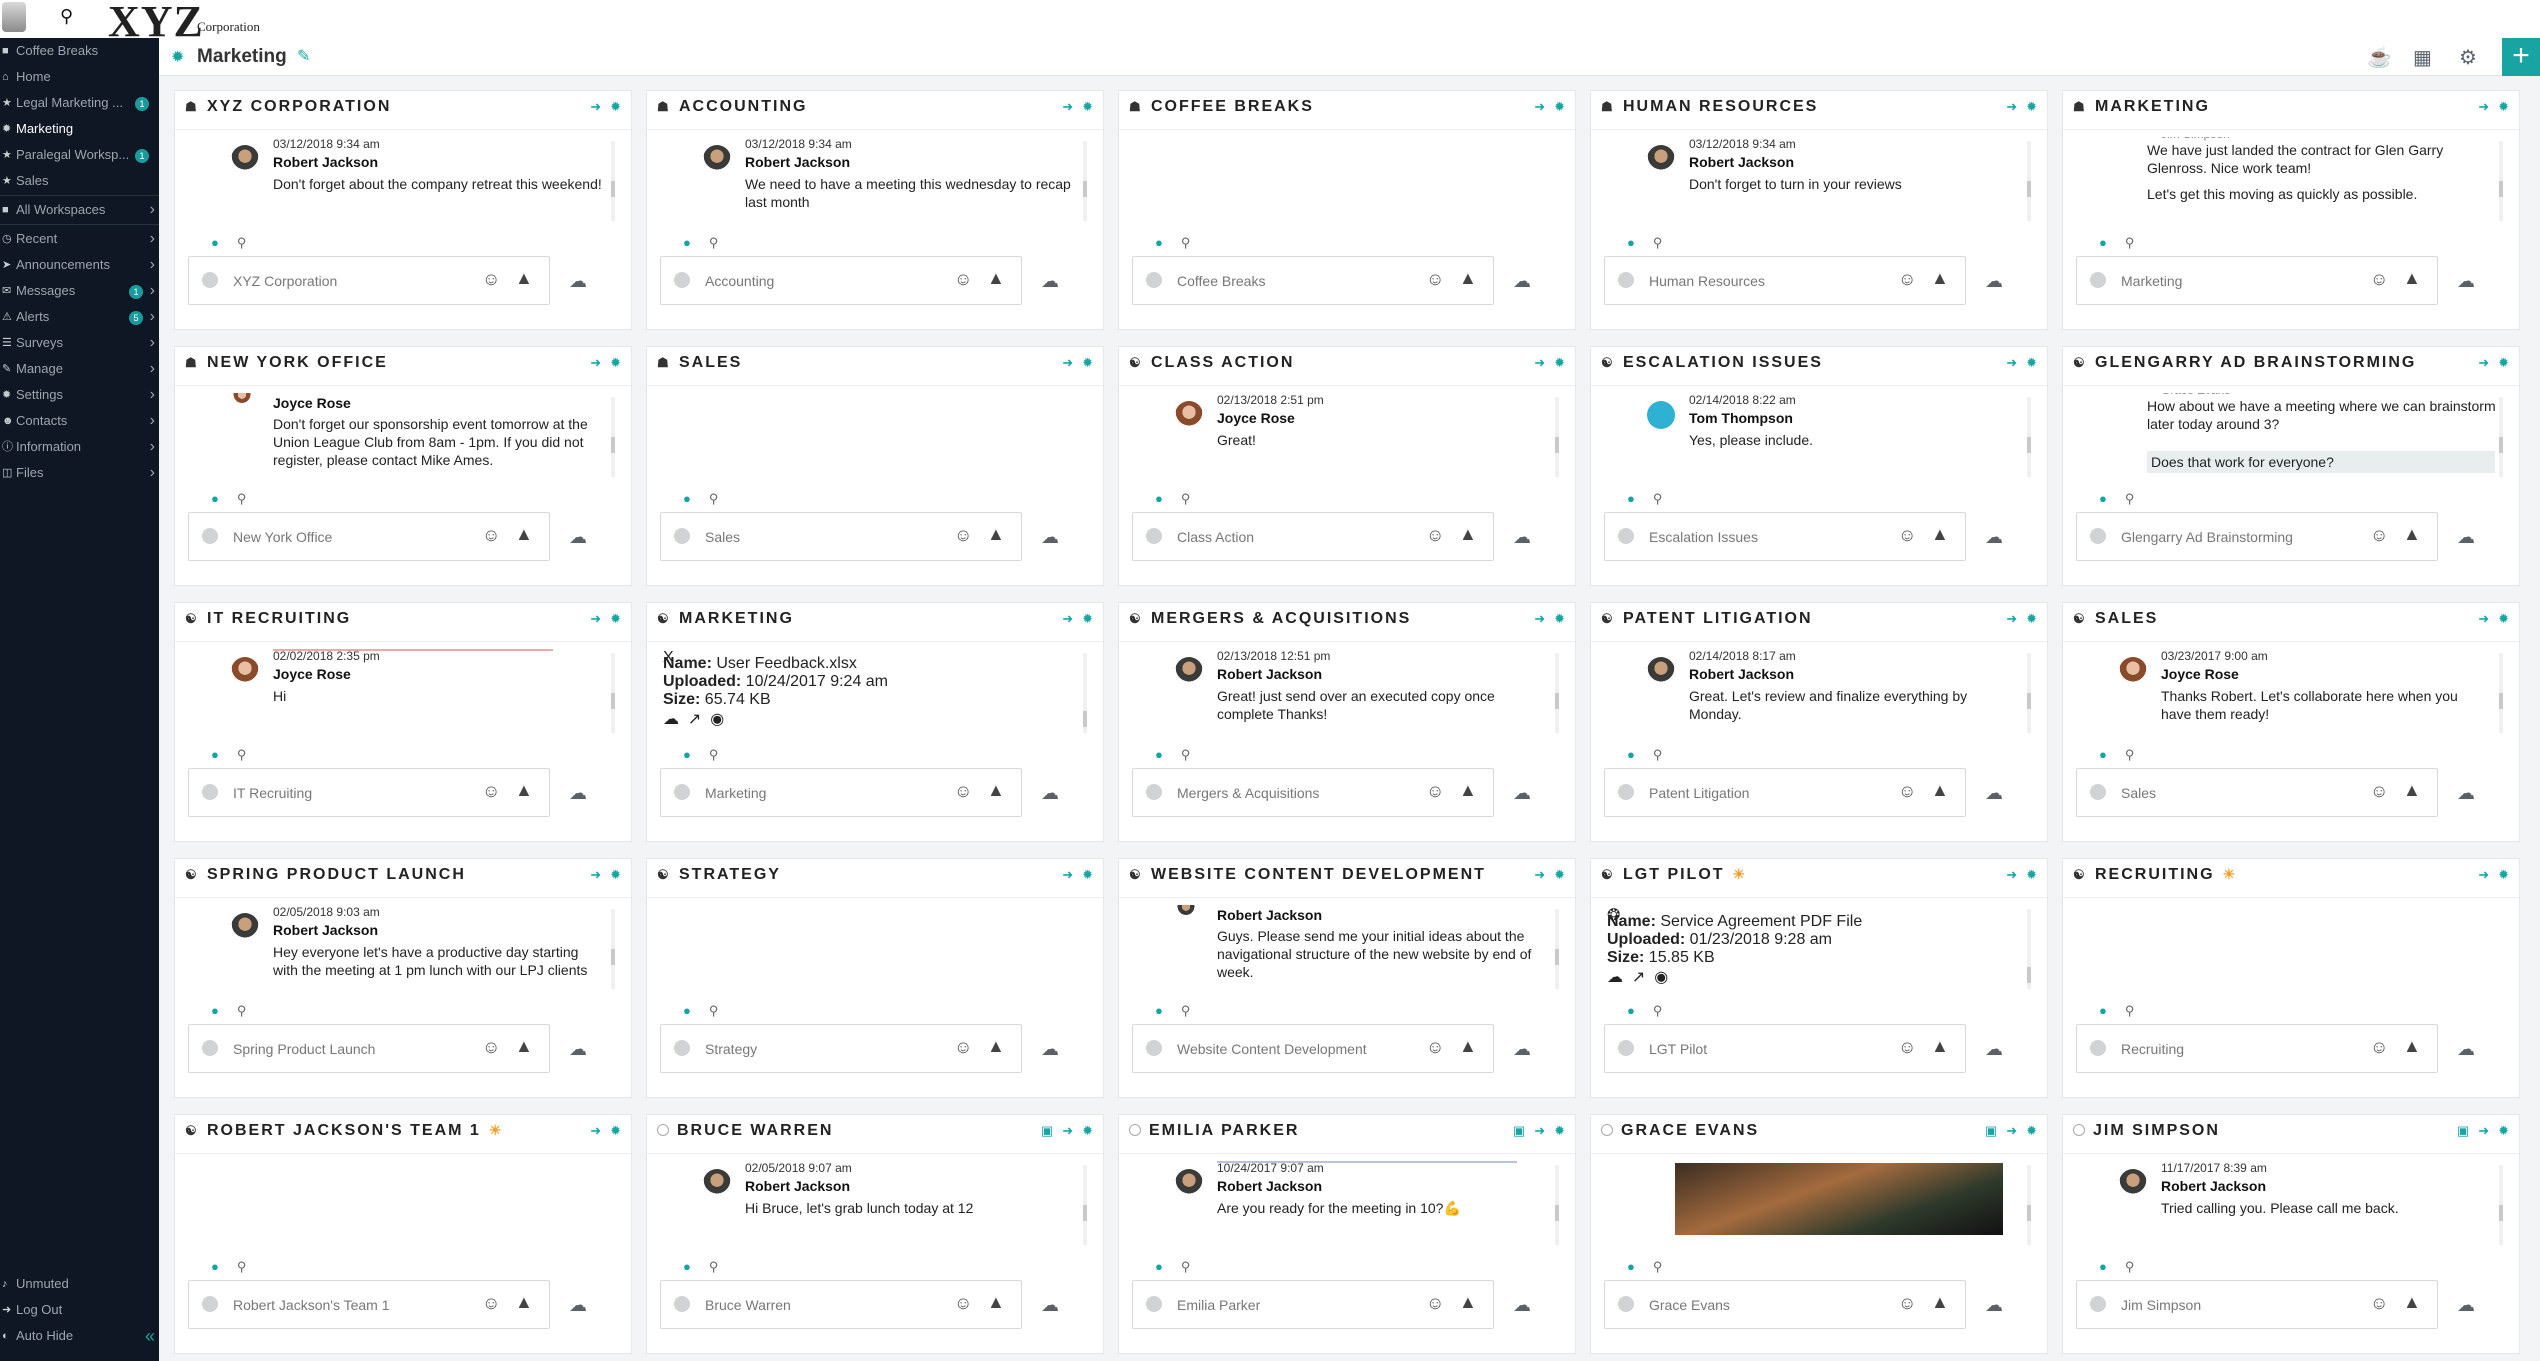 The image size is (2540, 1361). I want to click on card-title: EMILIA PARKER, so click(1214, 1131).